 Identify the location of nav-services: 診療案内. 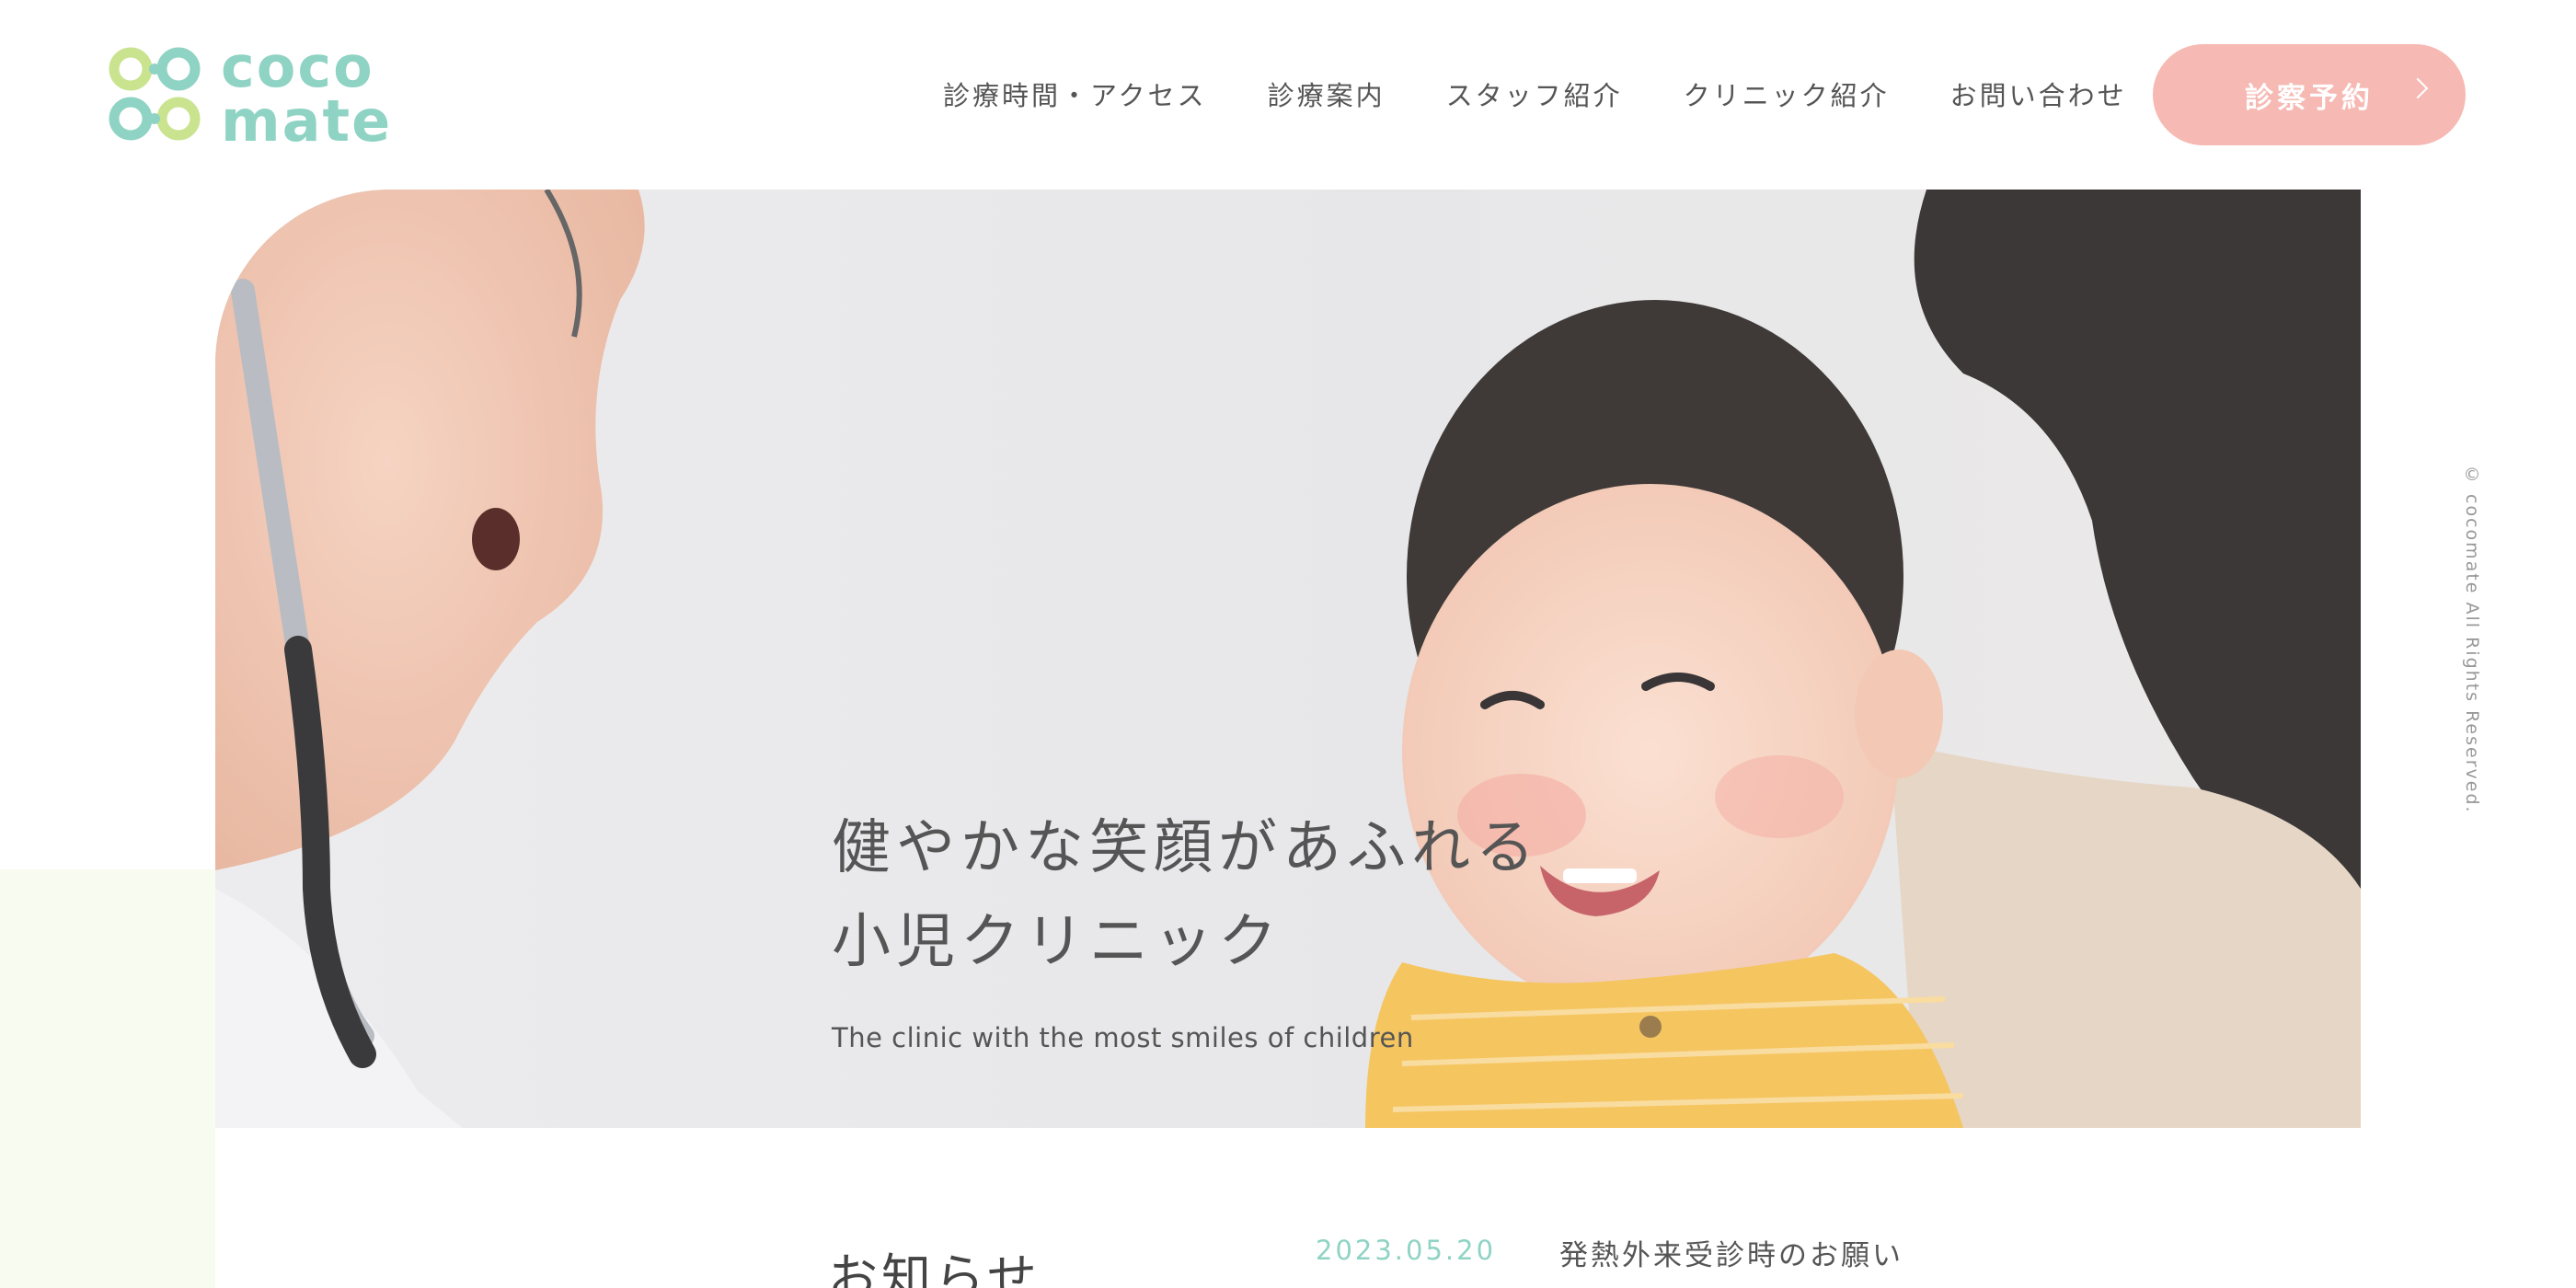
(1327, 95).